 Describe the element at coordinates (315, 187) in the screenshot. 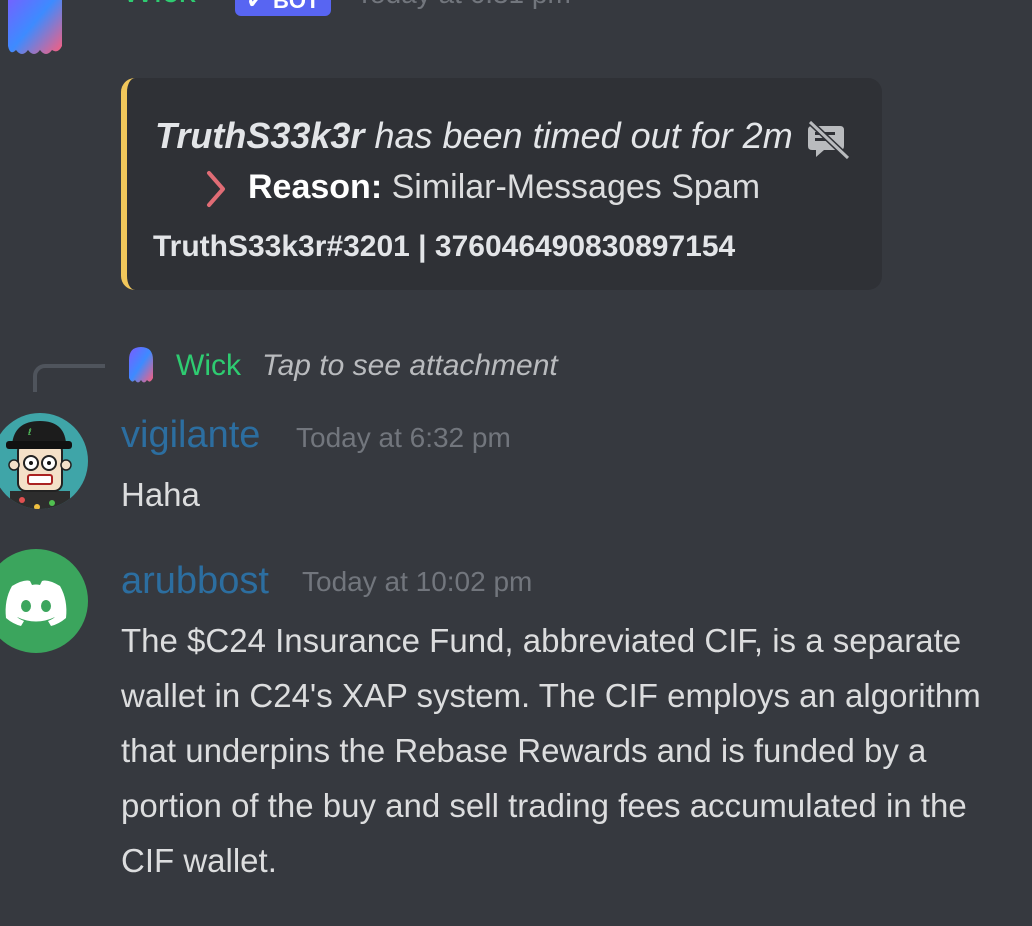

I see `reason-label: Reason:` at that location.